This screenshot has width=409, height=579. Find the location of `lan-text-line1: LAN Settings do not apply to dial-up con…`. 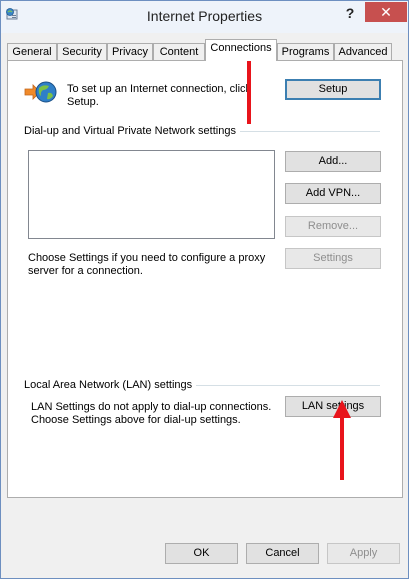

lan-text-line1: LAN Settings do not apply to dial-up con… is located at coordinates (151, 407).